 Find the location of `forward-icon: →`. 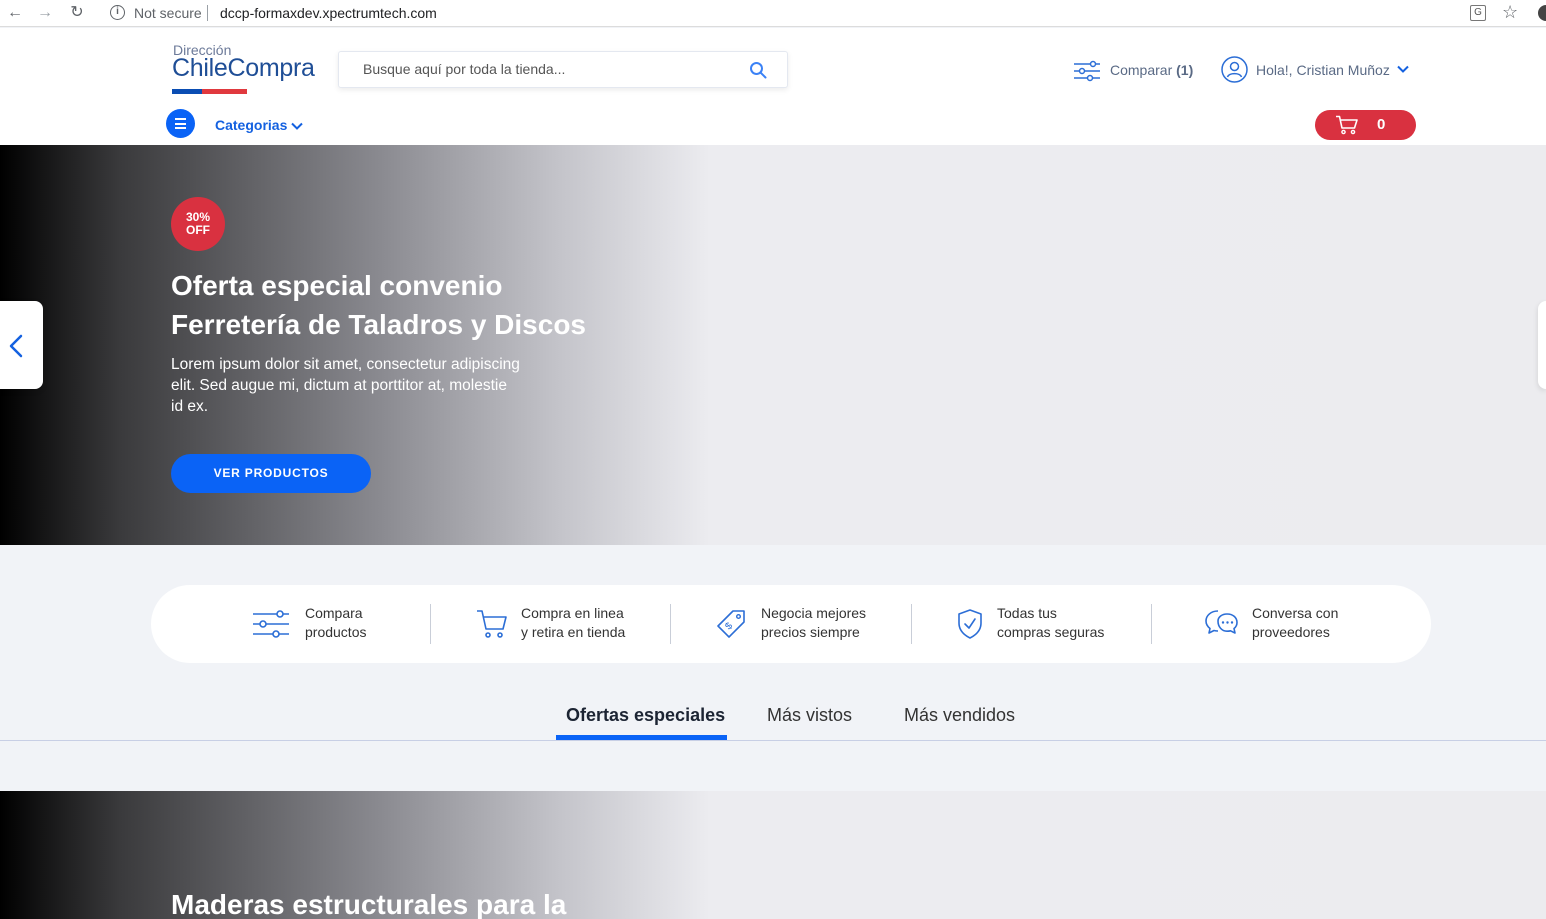

forward-icon: → is located at coordinates (45, 13).